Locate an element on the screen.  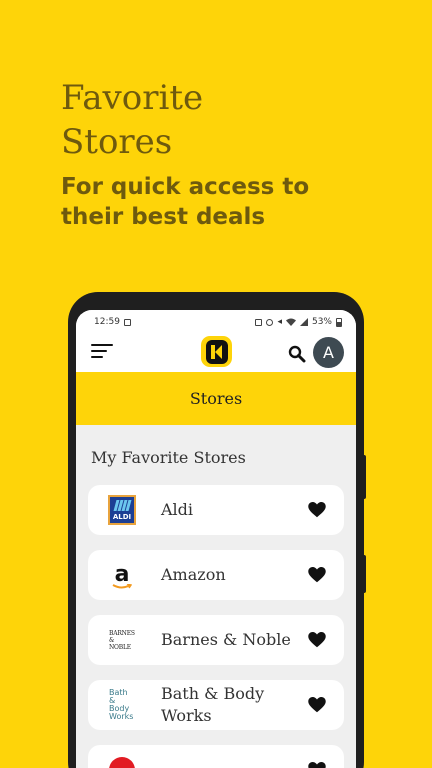
app-bar: A is located at coordinates (216, 353).